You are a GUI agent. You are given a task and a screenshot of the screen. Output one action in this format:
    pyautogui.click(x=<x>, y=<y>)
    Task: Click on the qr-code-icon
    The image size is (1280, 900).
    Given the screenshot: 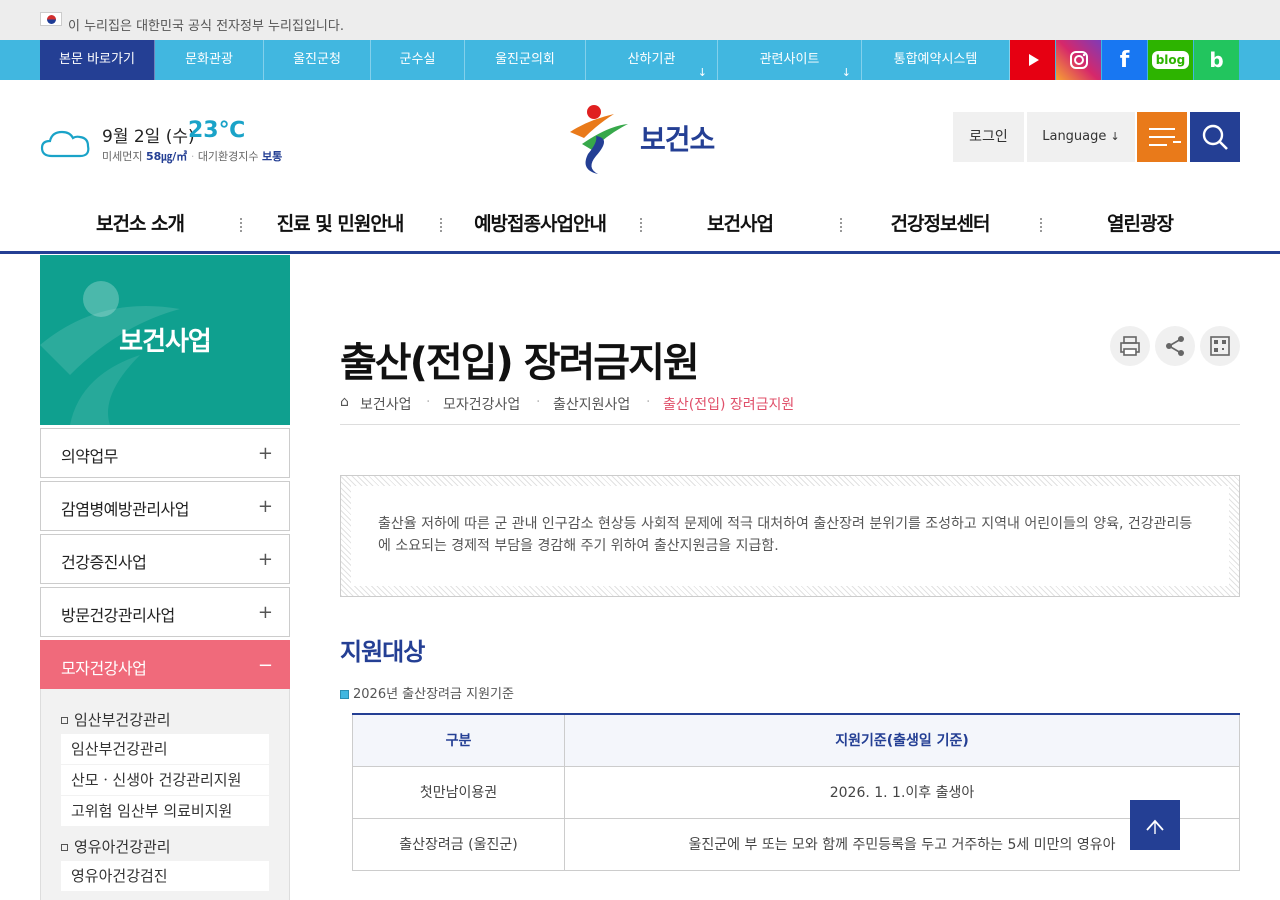 What is the action you would take?
    pyautogui.click(x=1220, y=346)
    